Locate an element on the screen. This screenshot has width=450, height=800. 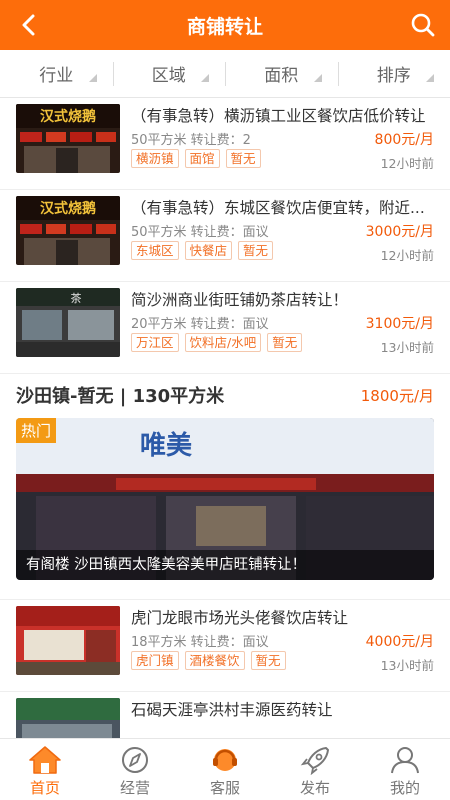
tag-category: 快餐店 is located at coordinates (208, 250).